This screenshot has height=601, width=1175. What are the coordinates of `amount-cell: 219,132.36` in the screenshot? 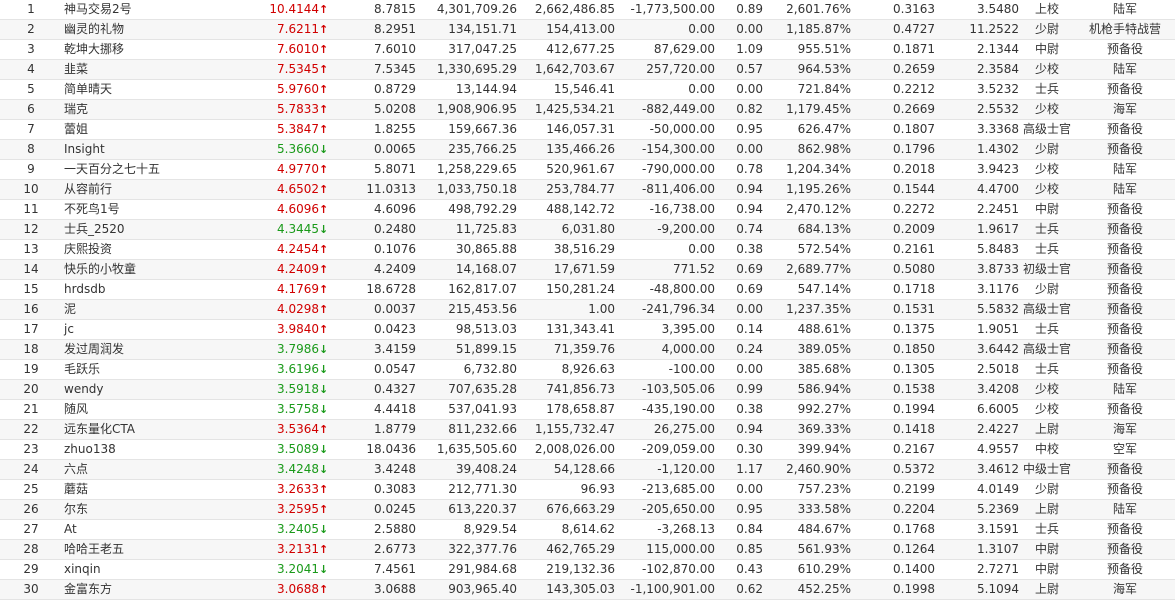 It's located at (566, 569).